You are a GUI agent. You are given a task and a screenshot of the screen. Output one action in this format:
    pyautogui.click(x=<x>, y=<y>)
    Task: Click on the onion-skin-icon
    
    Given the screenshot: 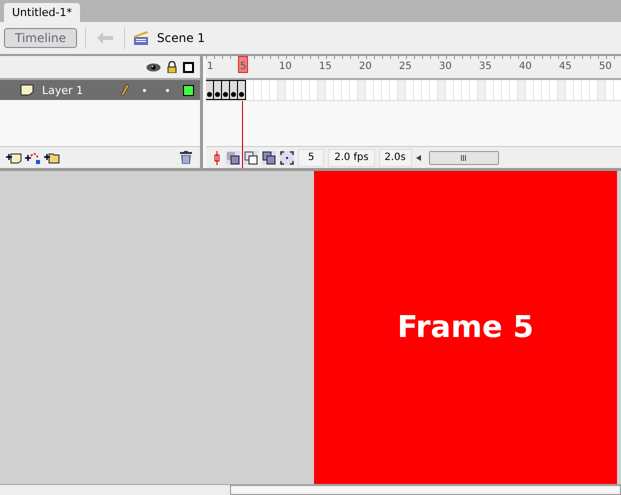 What is the action you would take?
    pyautogui.click(x=233, y=157)
    